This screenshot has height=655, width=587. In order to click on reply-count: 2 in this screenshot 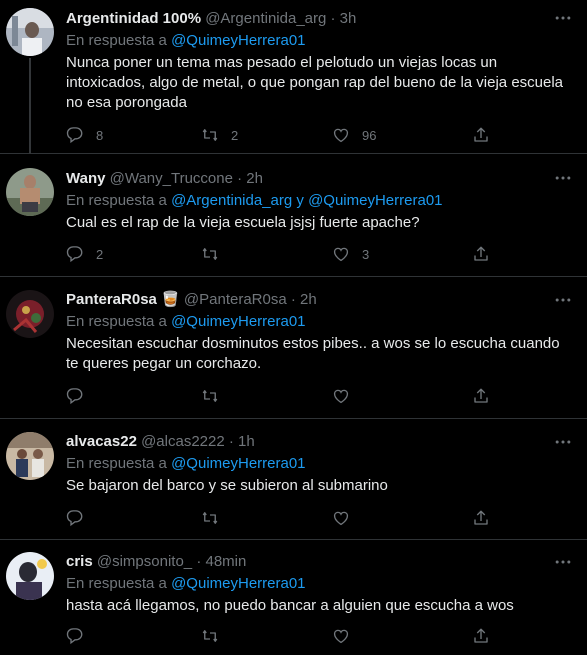, I will do `click(100, 254)`.